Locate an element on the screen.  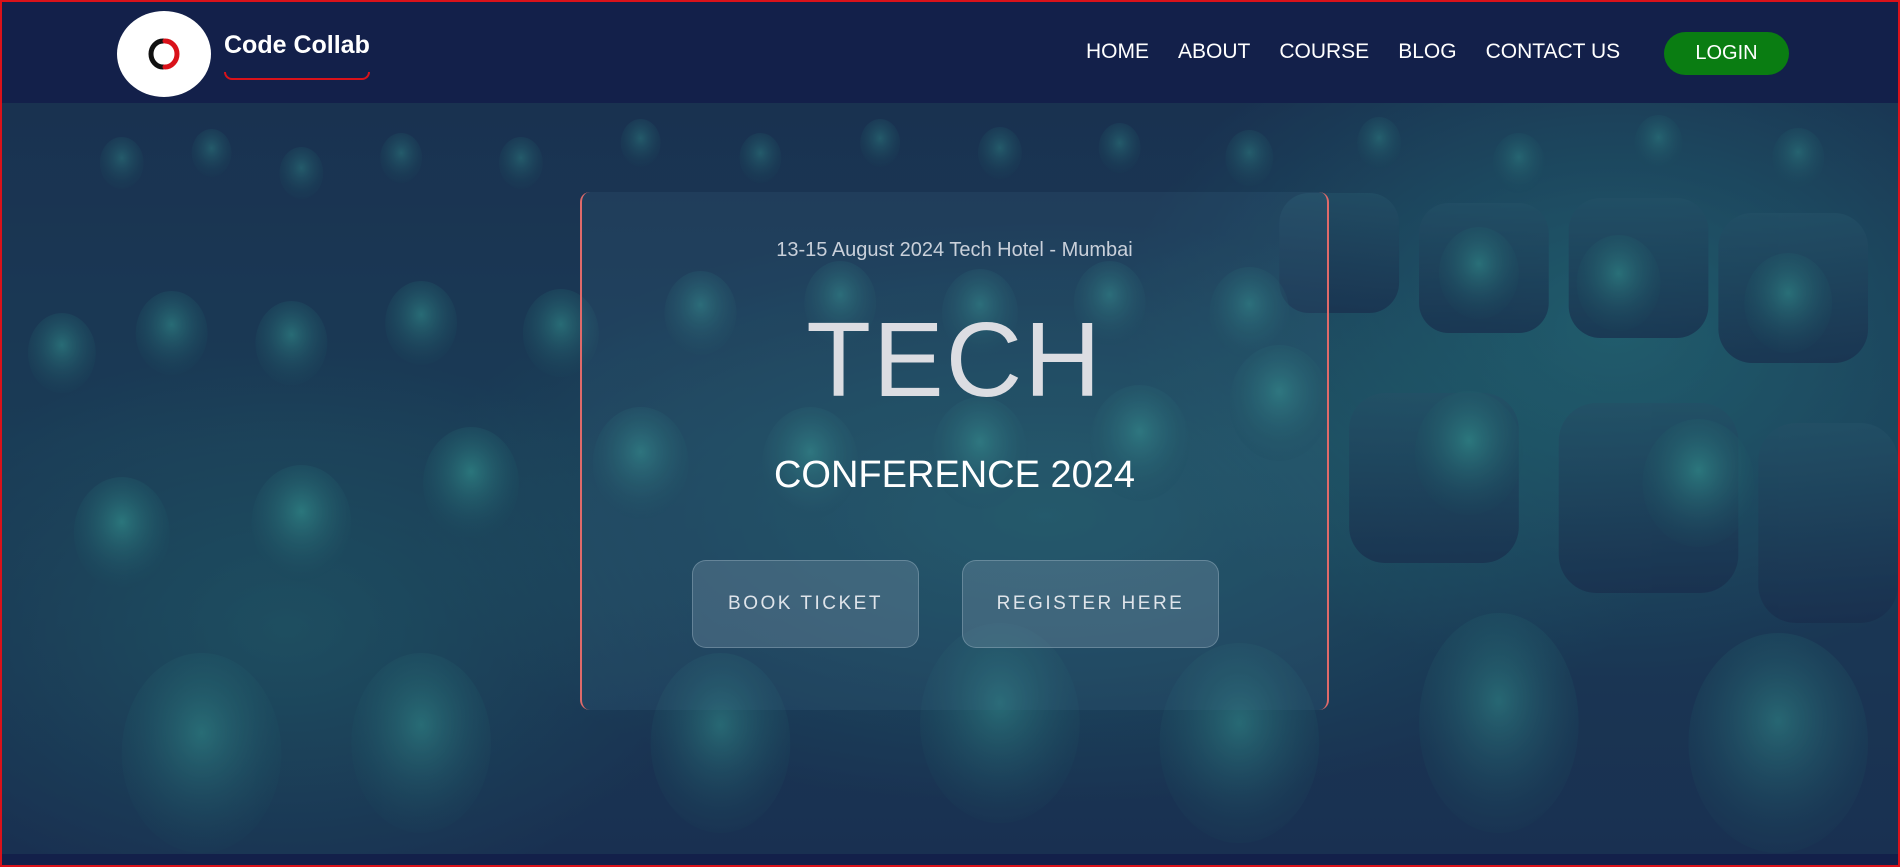
nav-links: HOME ABOUT COURSE BLOG CONTACT US is located at coordinates (1367, 52).